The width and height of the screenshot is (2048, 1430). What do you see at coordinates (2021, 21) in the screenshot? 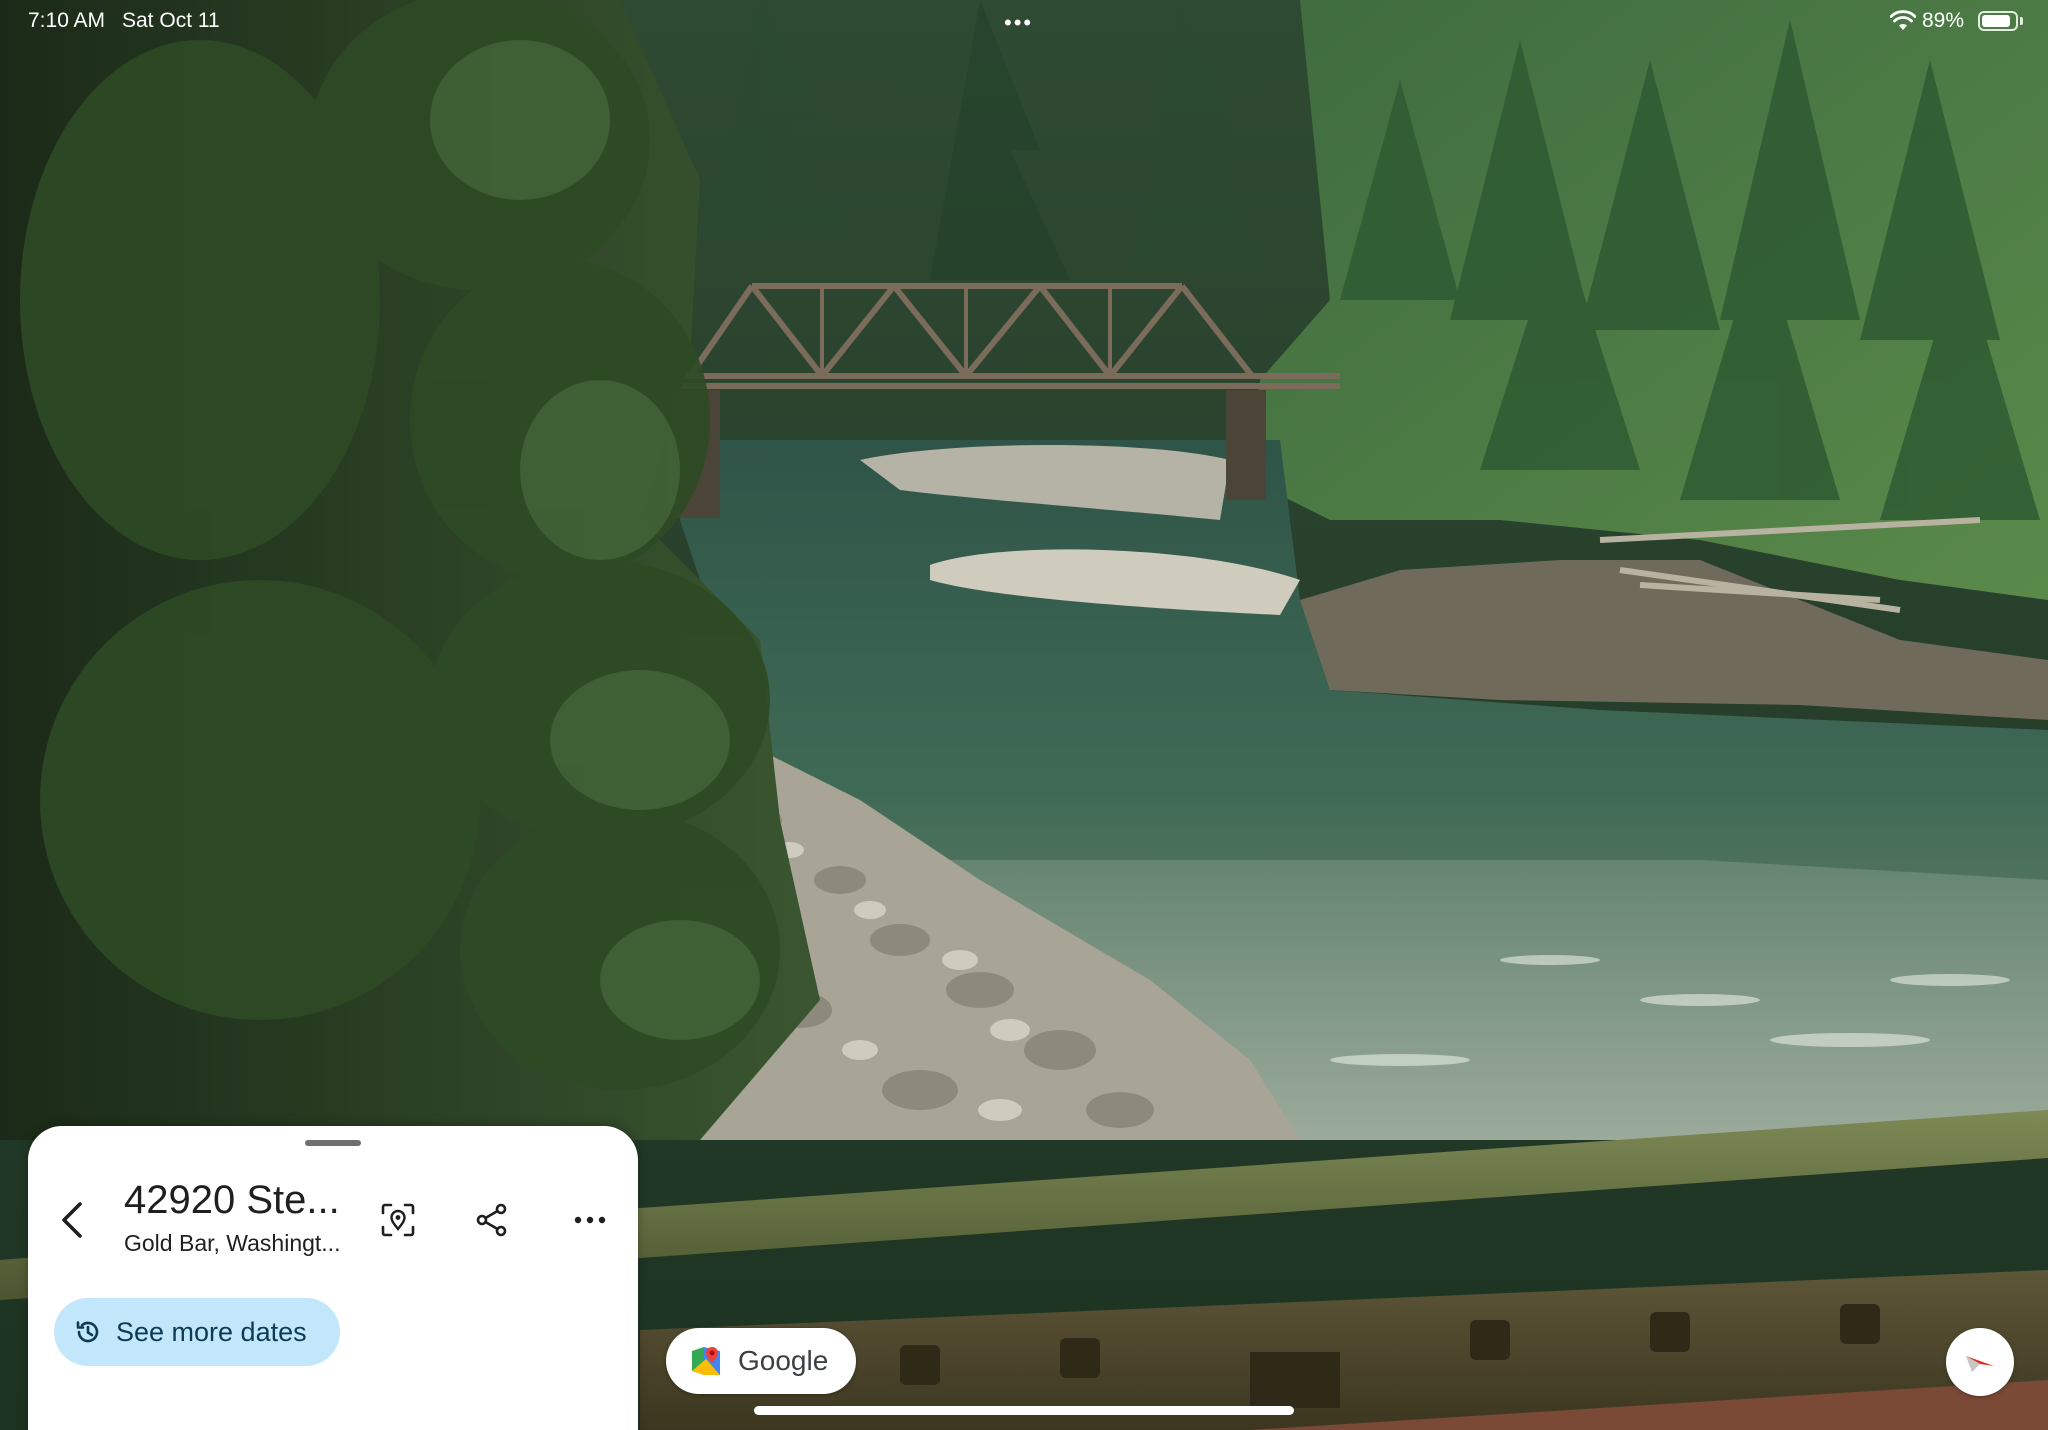
I see `battery-cap` at bounding box center [2021, 21].